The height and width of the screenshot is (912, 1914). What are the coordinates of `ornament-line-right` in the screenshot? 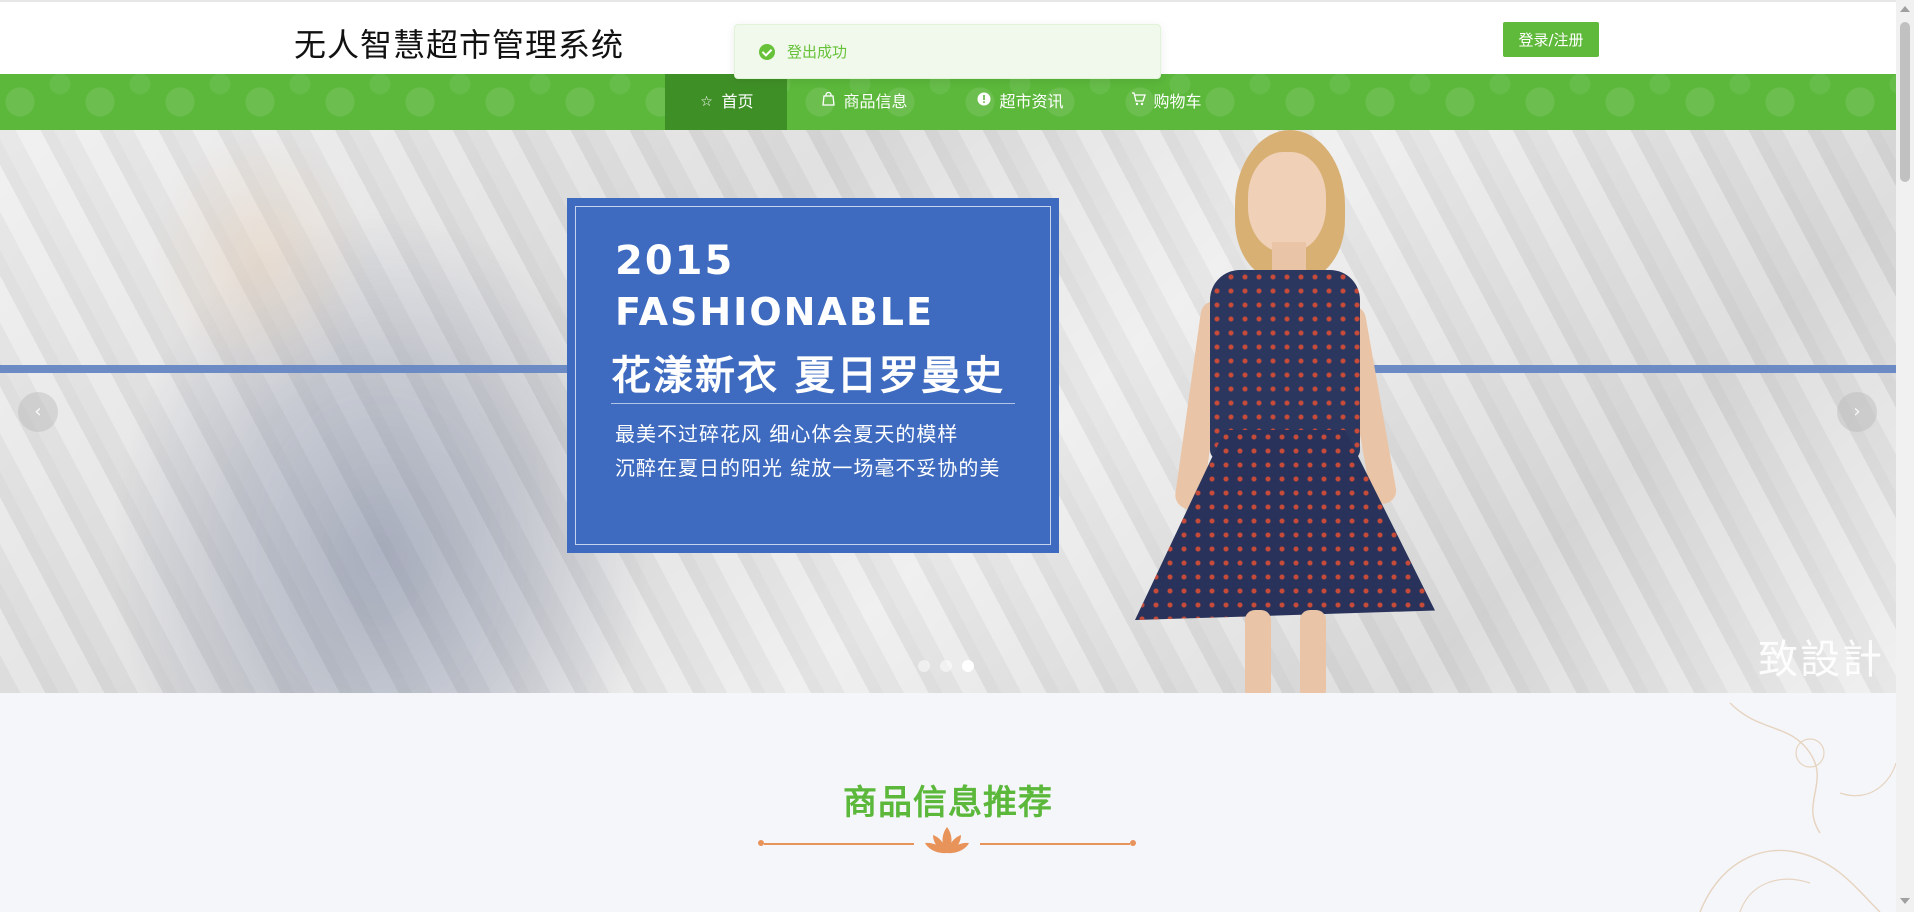 It's located at (1055, 844).